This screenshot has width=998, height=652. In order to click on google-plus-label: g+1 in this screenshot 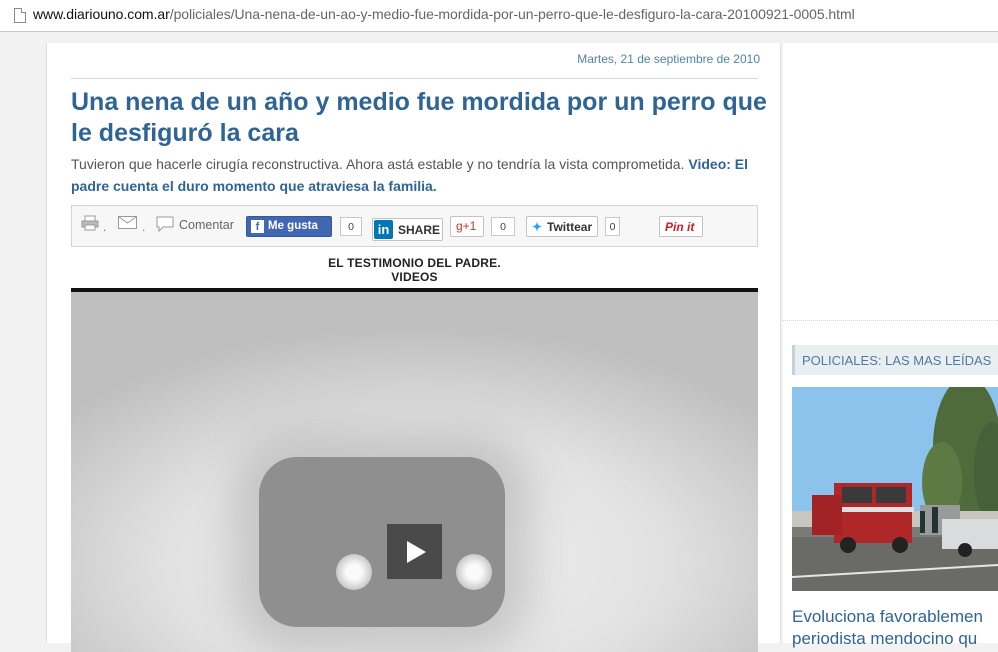, I will do `click(466, 226)`.